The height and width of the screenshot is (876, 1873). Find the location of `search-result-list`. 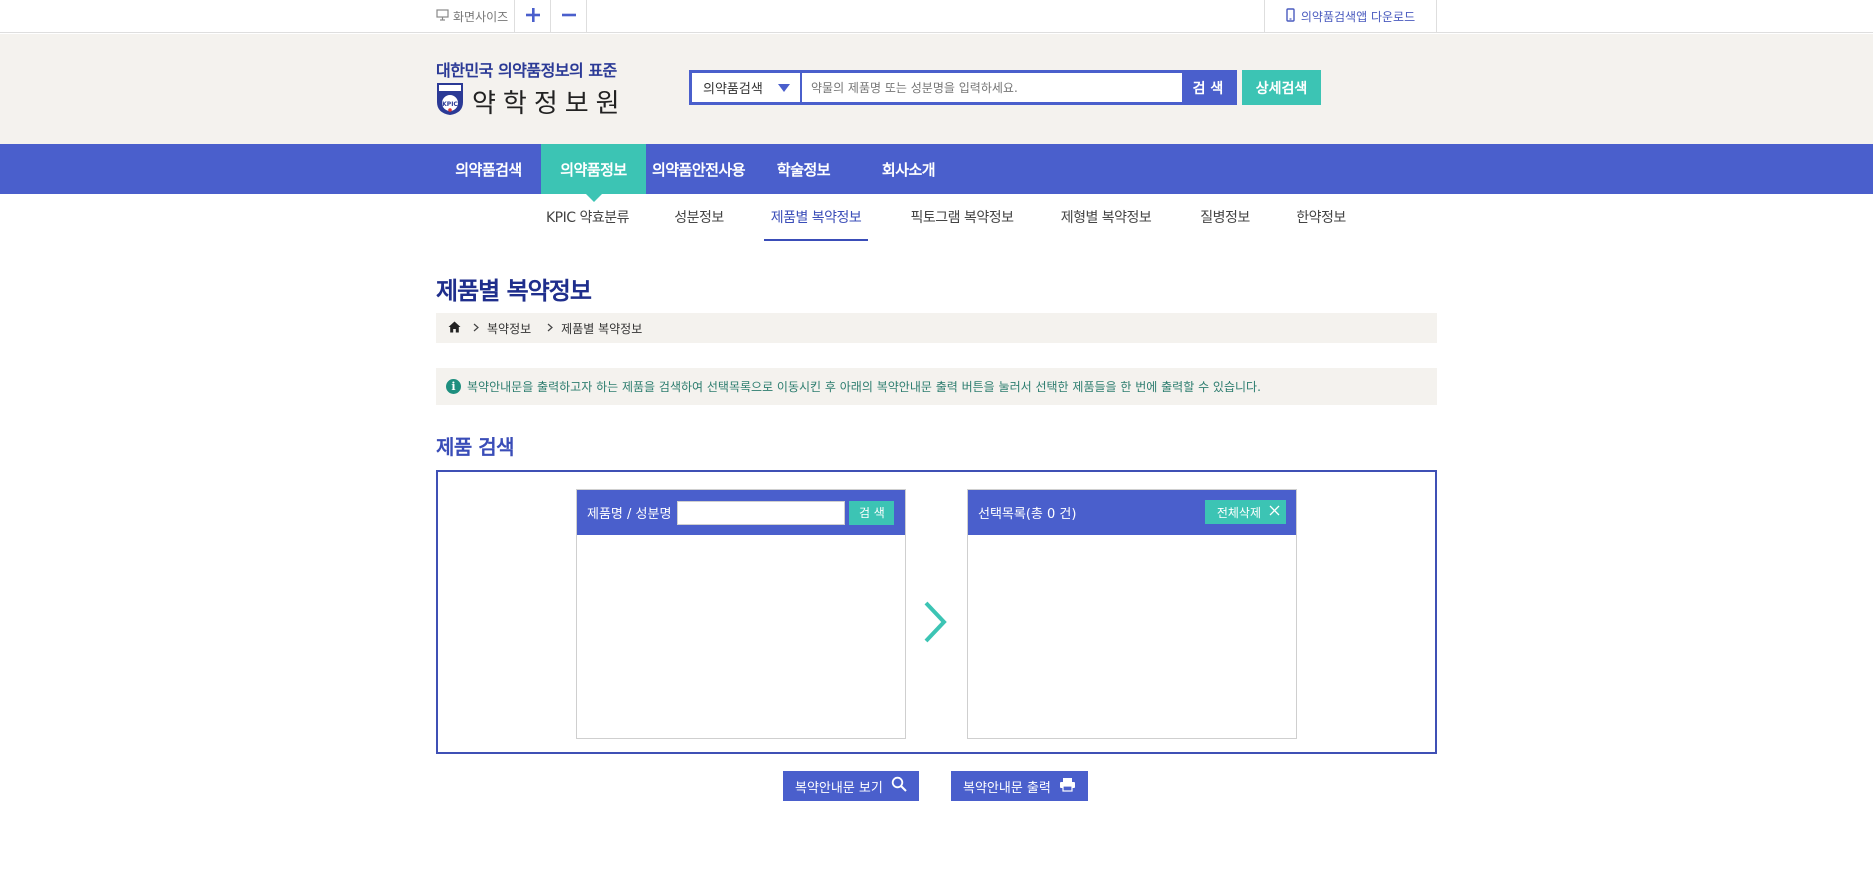

search-result-list is located at coordinates (741, 636).